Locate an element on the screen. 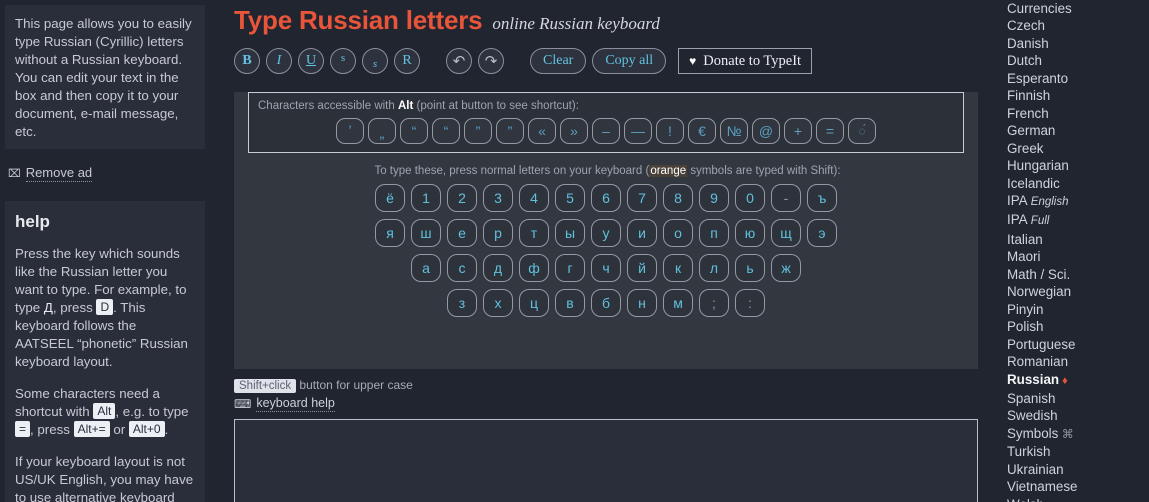 Image resolution: width=1149 pixels, height=502 pixels. keyboard-key: 6 is located at coordinates (606, 198).